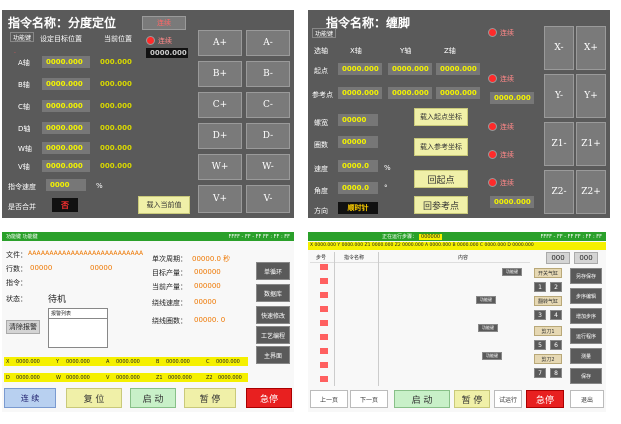 This screenshot has width=621, height=424. I want to click on open-cylinder-label: 开关气缸, so click(548, 273).